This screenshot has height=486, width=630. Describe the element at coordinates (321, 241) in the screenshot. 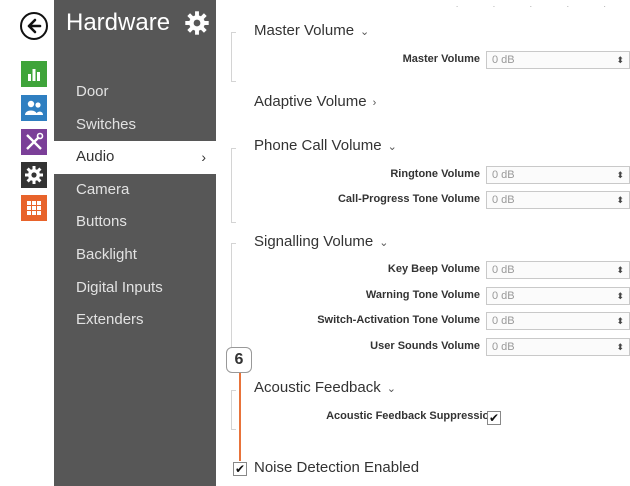

I see `section-signalling-volume: Signalling Volume ⌄` at that location.